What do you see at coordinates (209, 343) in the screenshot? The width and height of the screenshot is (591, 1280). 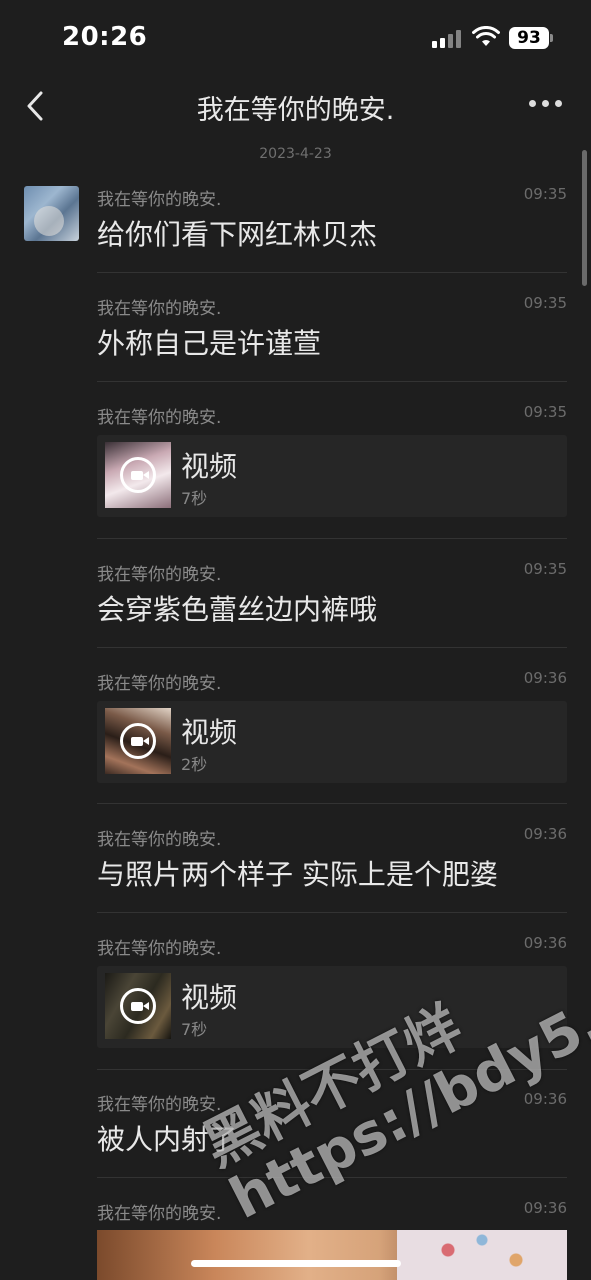 I see `message-text: 外称自己是许谨萱` at bounding box center [209, 343].